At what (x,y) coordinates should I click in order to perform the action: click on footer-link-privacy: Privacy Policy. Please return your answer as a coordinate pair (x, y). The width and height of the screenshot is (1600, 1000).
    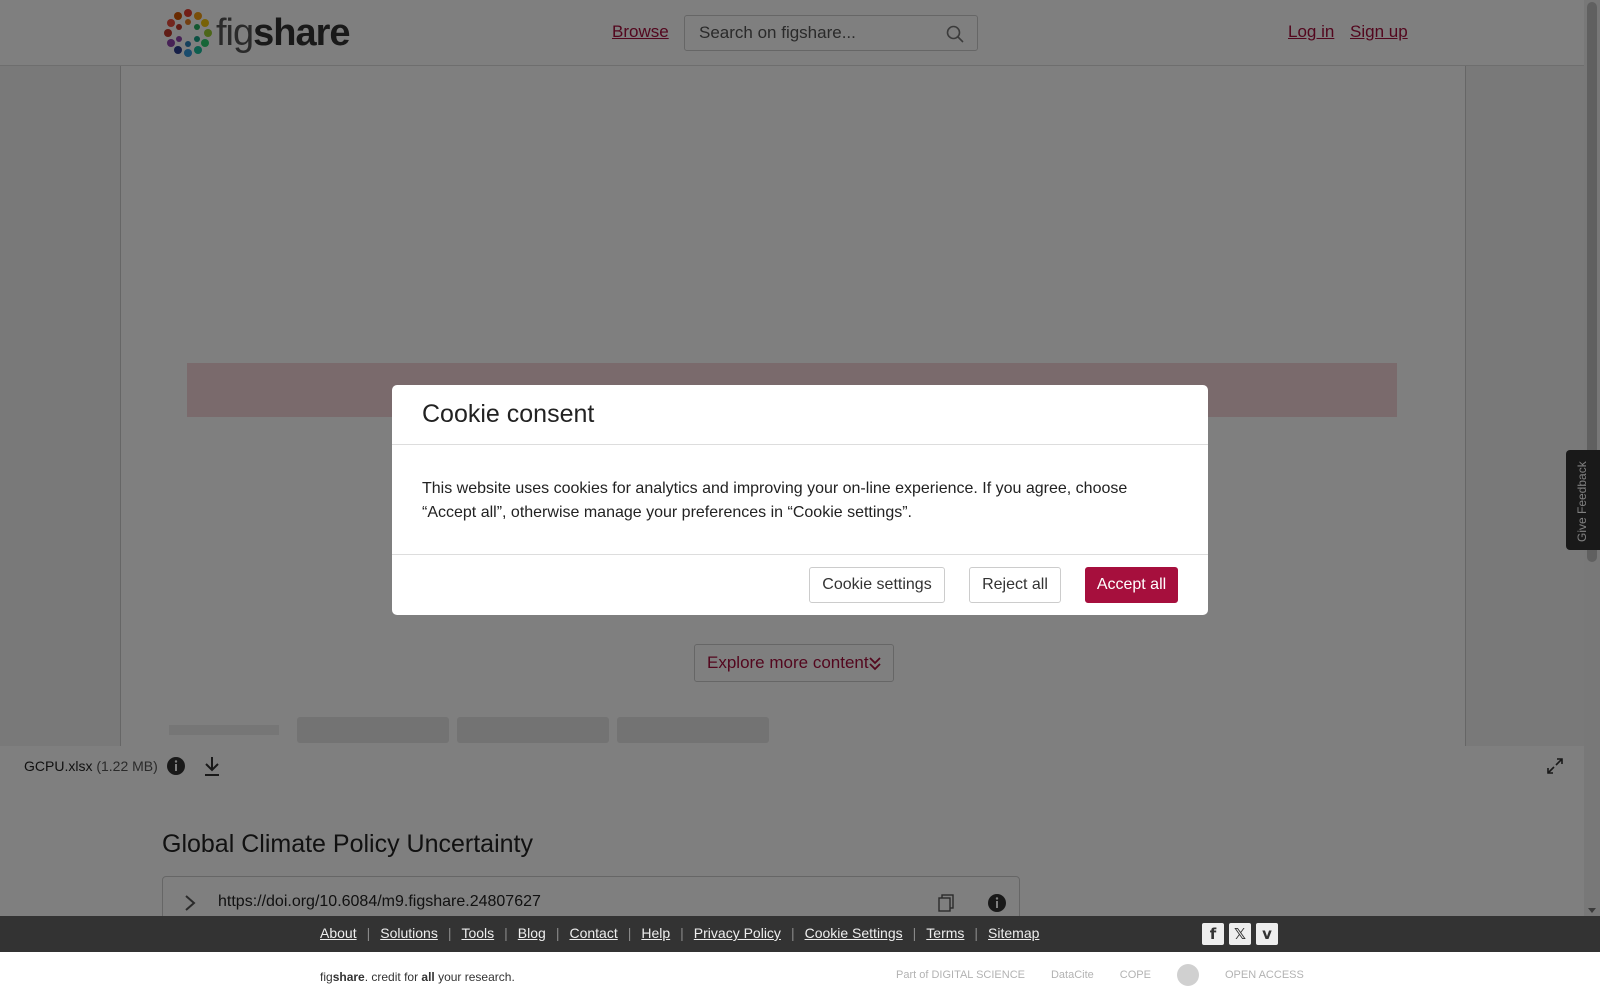
    Looking at the image, I should click on (737, 933).